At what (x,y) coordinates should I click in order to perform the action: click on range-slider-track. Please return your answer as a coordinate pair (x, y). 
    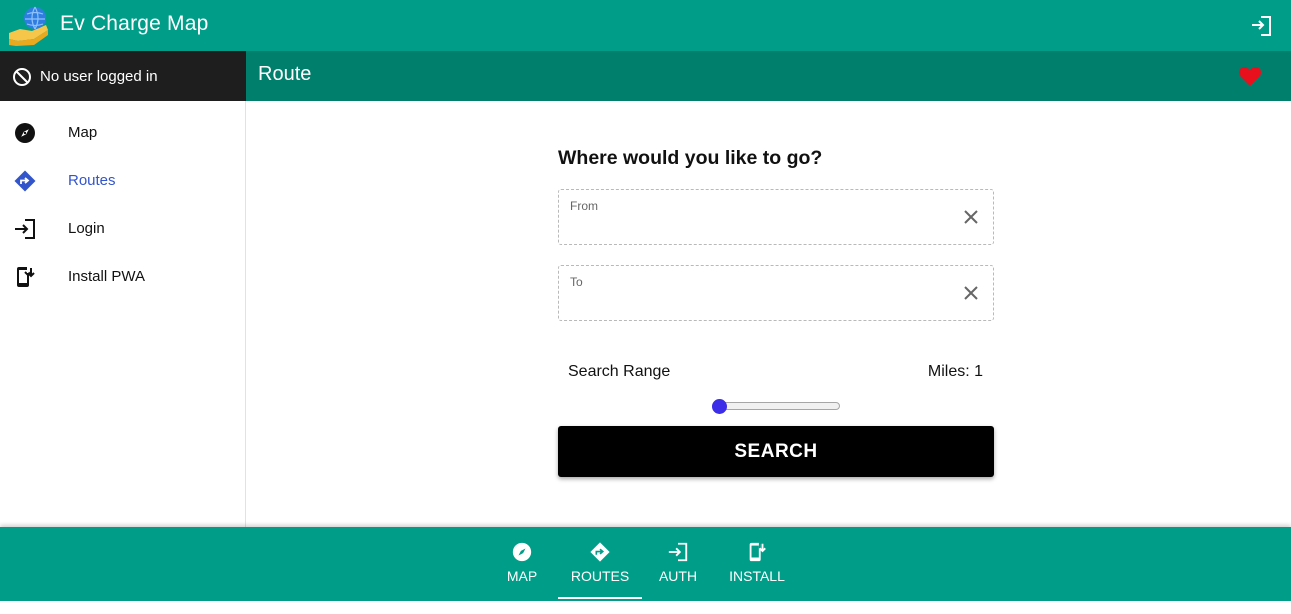
    Looking at the image, I should click on (776, 406).